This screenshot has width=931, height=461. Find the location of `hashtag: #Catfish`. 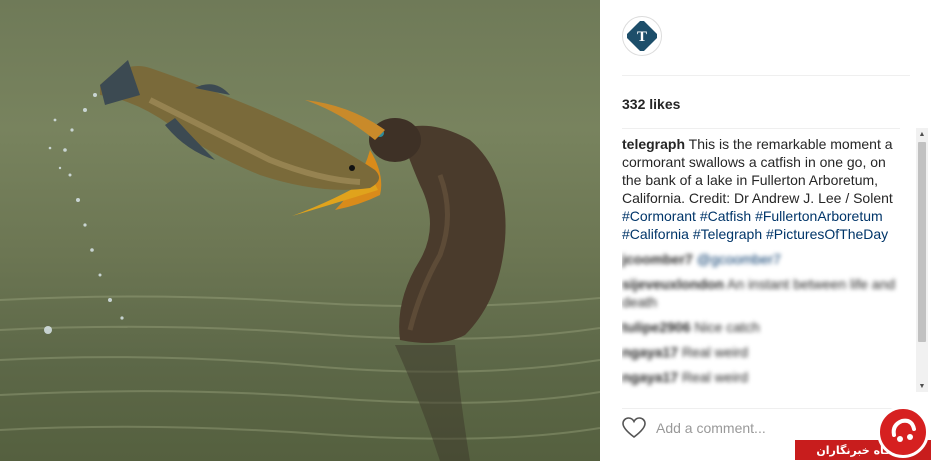

hashtag: #Catfish is located at coordinates (725, 216).